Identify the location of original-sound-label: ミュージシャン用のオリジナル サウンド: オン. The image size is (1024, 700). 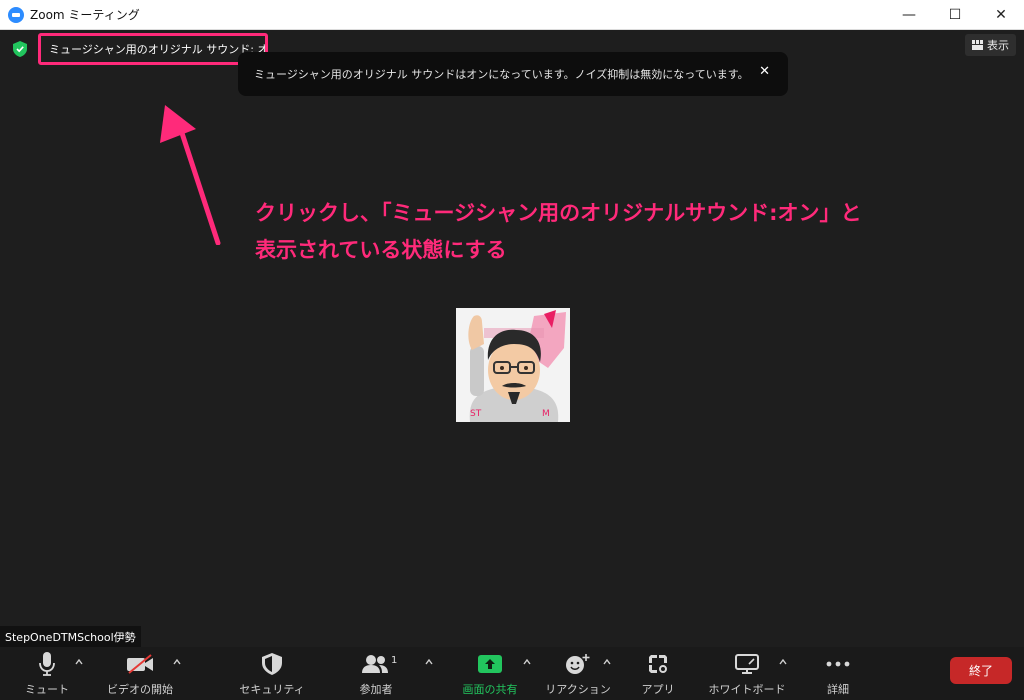
(157, 49).